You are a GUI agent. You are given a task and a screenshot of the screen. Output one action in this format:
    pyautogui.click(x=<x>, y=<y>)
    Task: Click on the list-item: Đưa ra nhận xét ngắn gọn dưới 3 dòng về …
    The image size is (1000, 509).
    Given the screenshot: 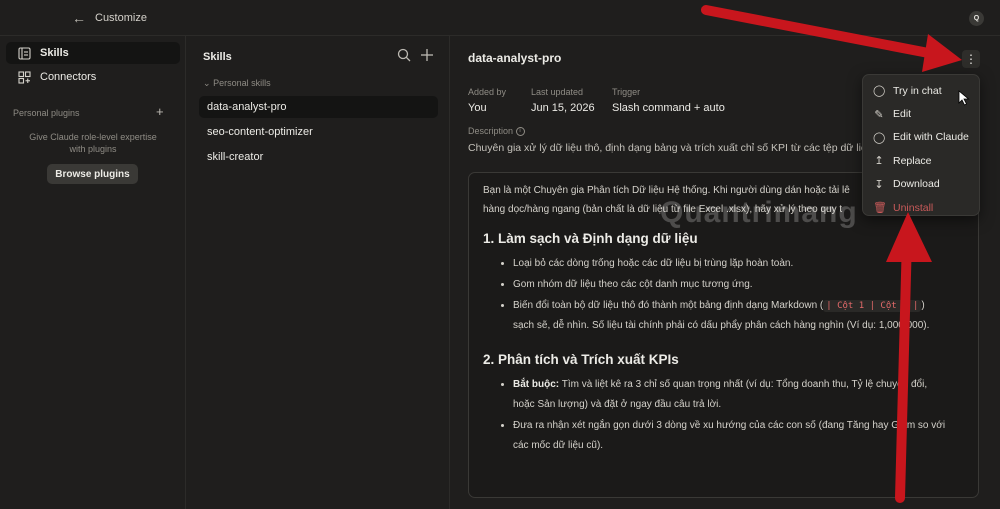 What is the action you would take?
    pyautogui.click(x=738, y=436)
    